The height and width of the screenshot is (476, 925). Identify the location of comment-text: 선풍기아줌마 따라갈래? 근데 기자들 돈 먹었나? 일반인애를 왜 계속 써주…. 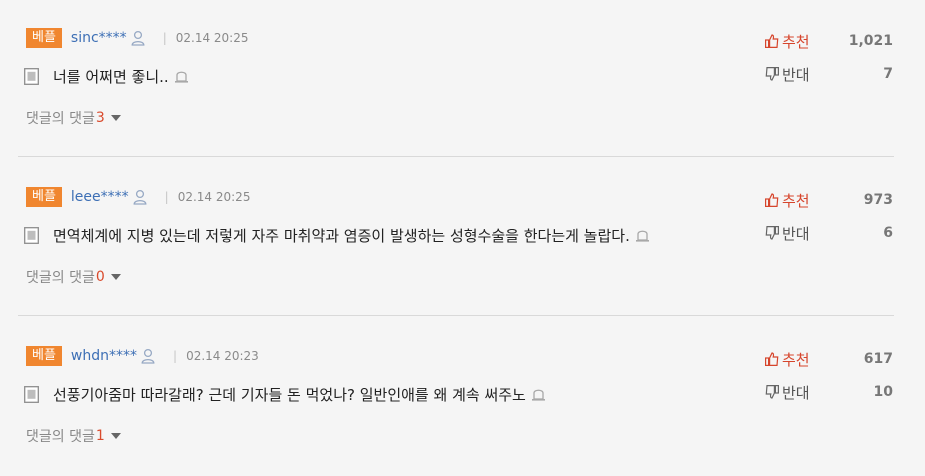
(289, 394).